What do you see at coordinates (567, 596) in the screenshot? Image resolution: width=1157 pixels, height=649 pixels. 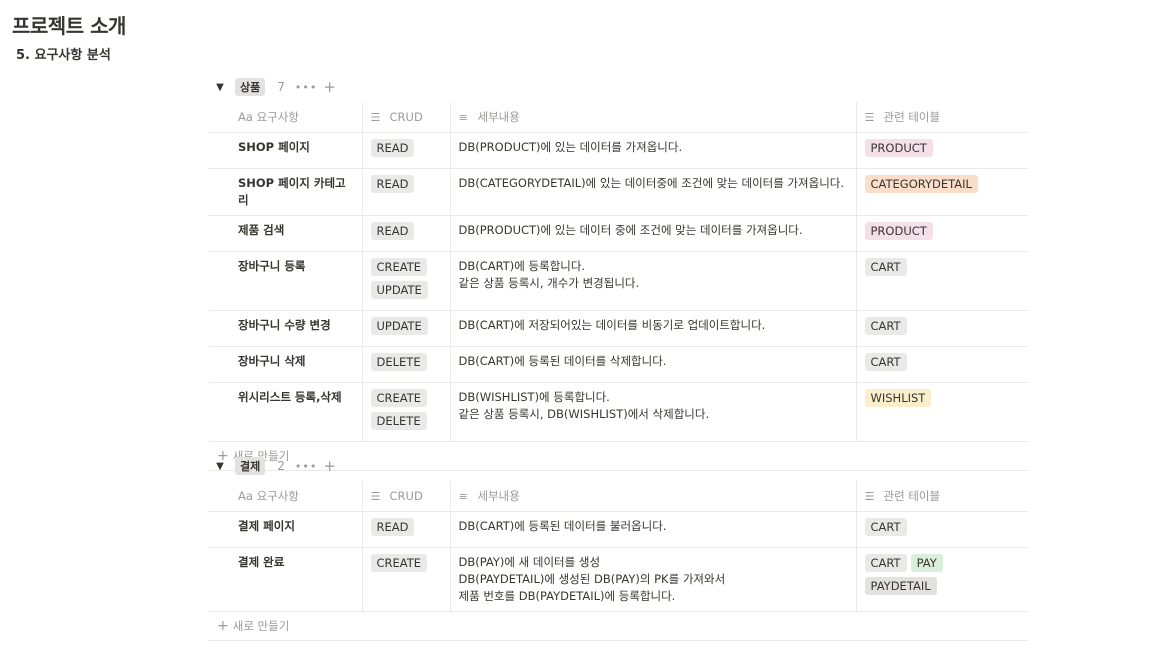 I see `detail-text: 제품 번호를 DB(PAYDETAIL)에 등록합니다.` at bounding box center [567, 596].